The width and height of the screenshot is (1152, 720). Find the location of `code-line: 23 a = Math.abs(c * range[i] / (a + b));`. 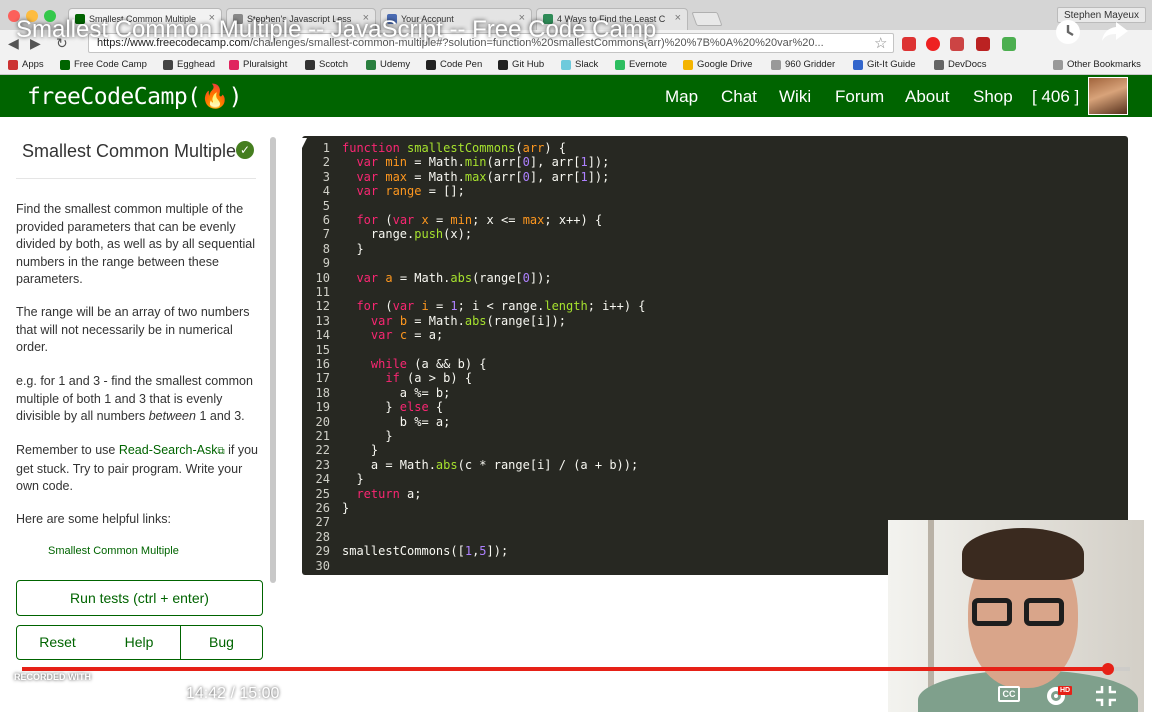

code-line: 23 a = Math.abs(c * range[i] / (a + b)); is located at coordinates (712, 465).